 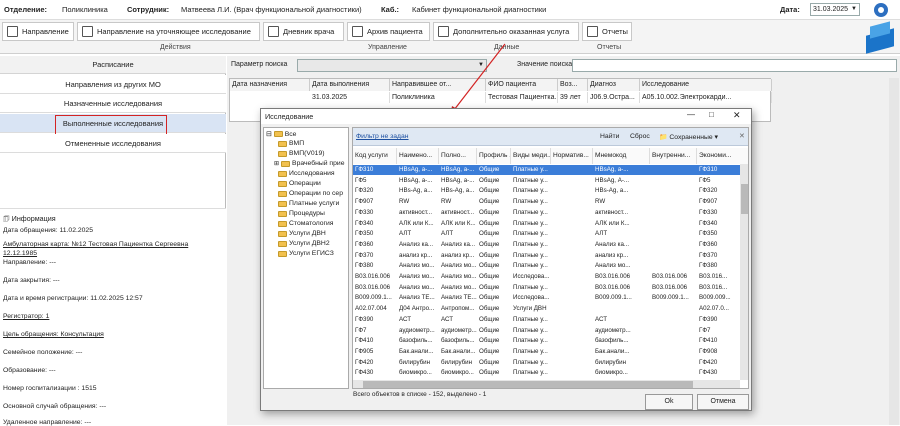 I want to click on tree-root: ⊟ Все, so click(x=281, y=134).